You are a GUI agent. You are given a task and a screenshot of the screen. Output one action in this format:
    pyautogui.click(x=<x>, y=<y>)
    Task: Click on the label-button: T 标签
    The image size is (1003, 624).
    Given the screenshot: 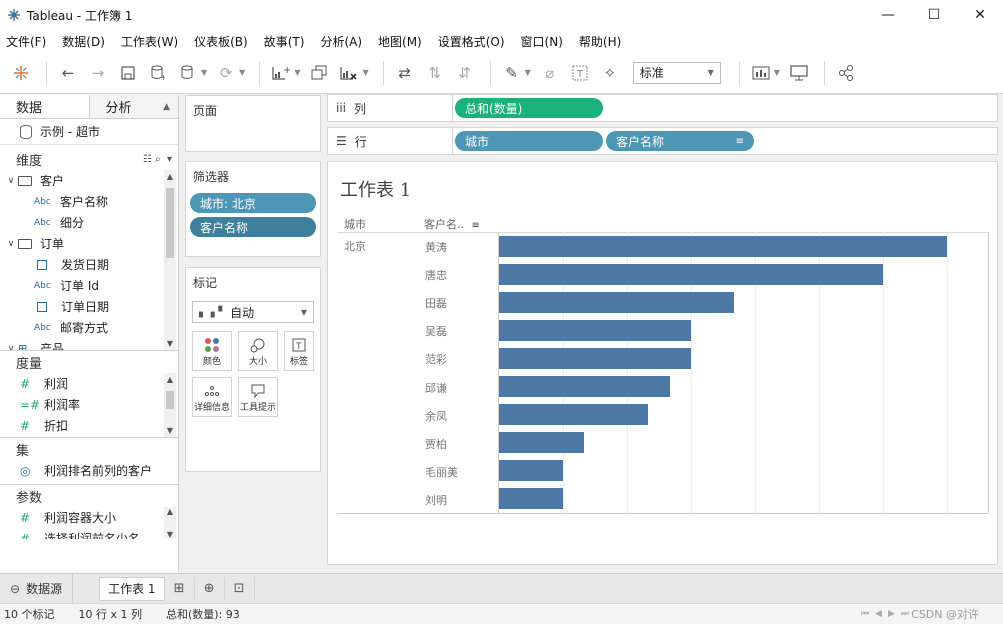 What is the action you would take?
    pyautogui.click(x=299, y=351)
    